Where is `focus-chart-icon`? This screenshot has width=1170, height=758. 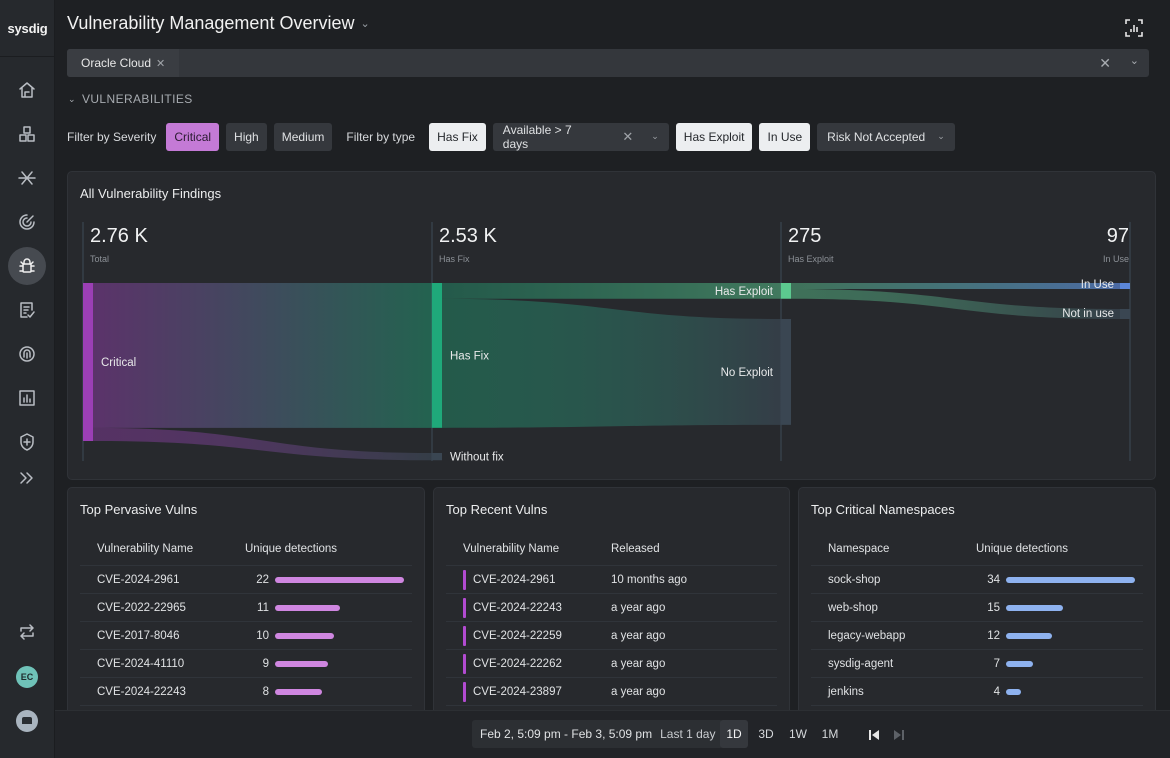
focus-chart-icon is located at coordinates (1134, 28).